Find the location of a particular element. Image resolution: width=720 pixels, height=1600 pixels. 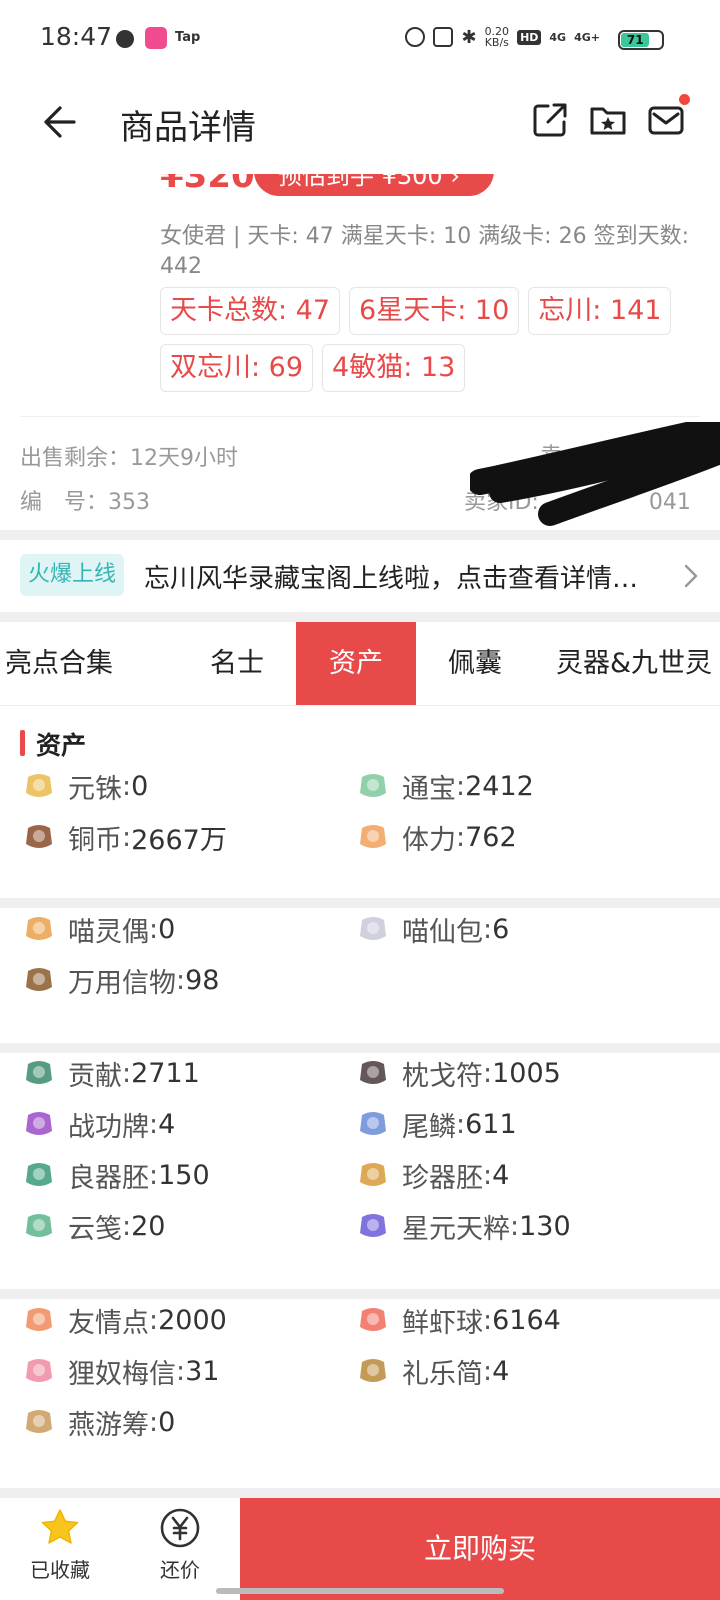

net-speed-unit: KB/s is located at coordinates (496, 42).